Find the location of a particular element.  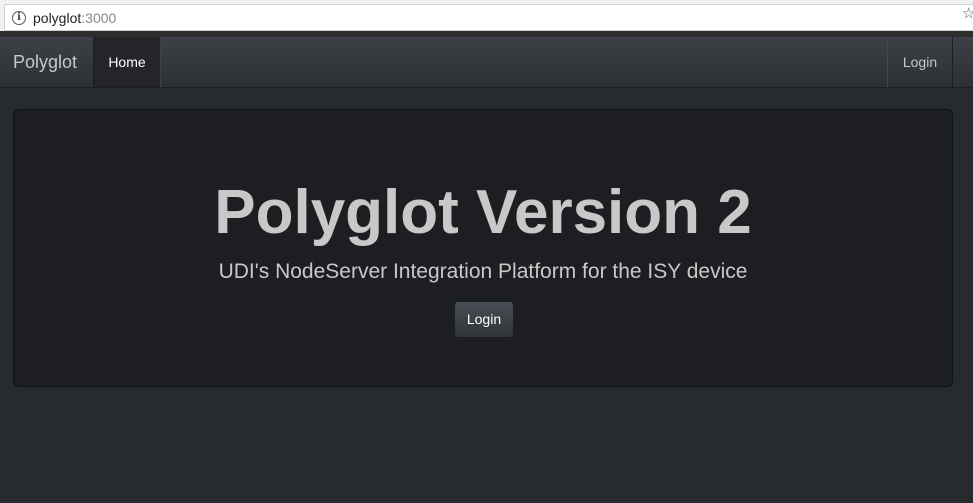

url-text: polyglot:3000 is located at coordinates (74, 18).